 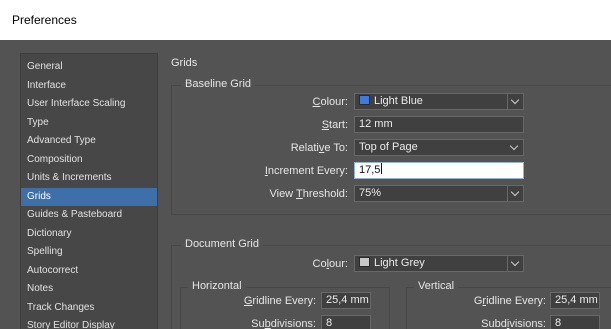 What do you see at coordinates (89, 196) in the screenshot?
I see `sidebar-item-grids: Grids` at bounding box center [89, 196].